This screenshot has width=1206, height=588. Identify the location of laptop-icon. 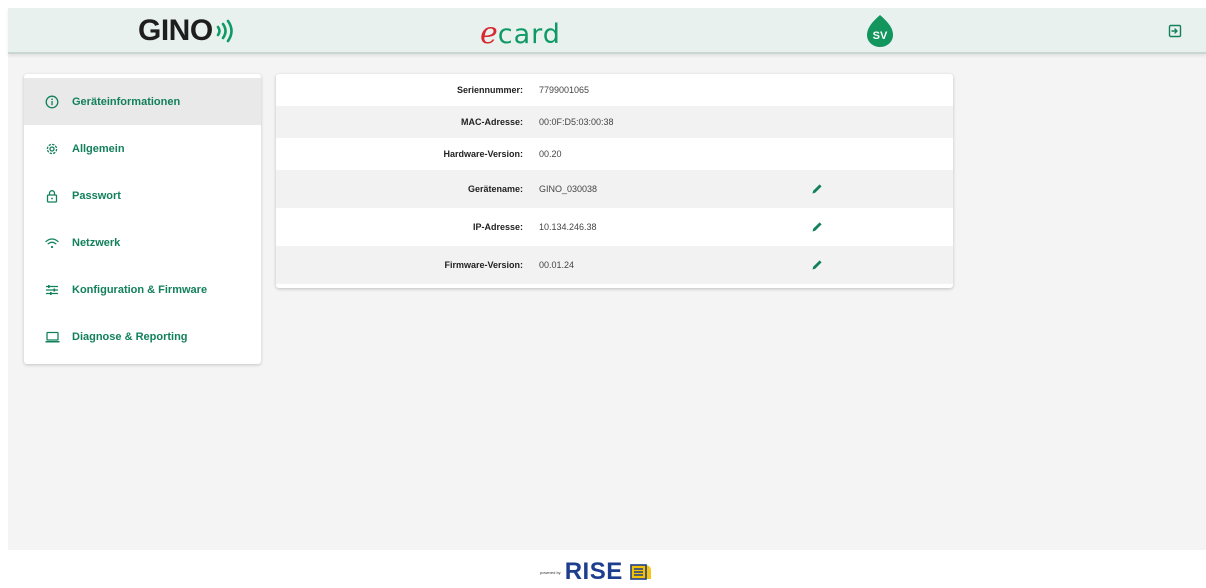
(52, 337).